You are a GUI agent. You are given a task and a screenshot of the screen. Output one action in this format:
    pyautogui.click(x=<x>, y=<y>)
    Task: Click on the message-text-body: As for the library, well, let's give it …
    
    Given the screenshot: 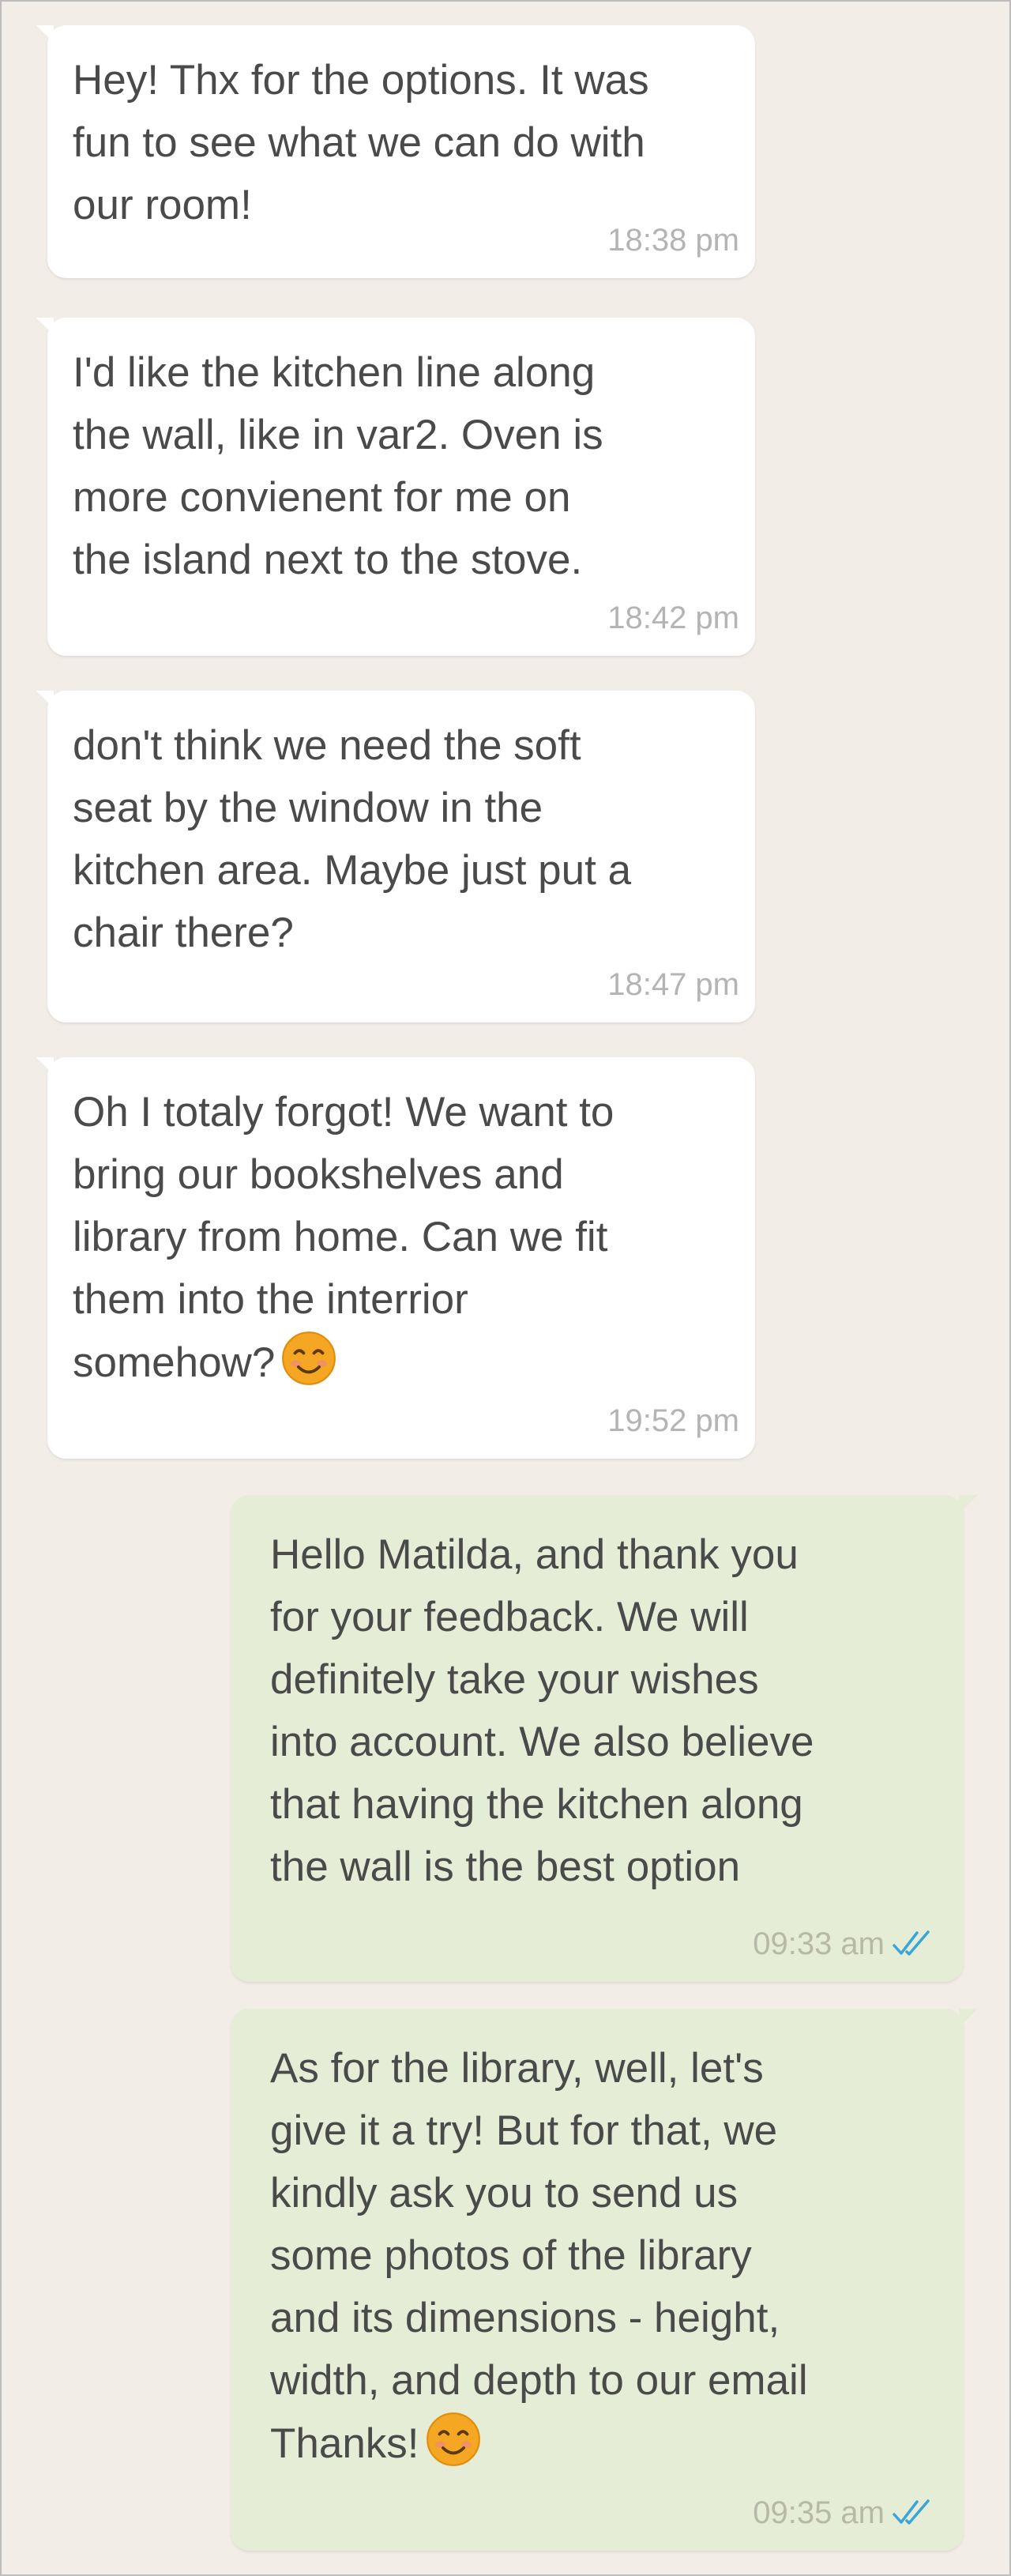 What is the action you would take?
    pyautogui.click(x=539, y=2256)
    